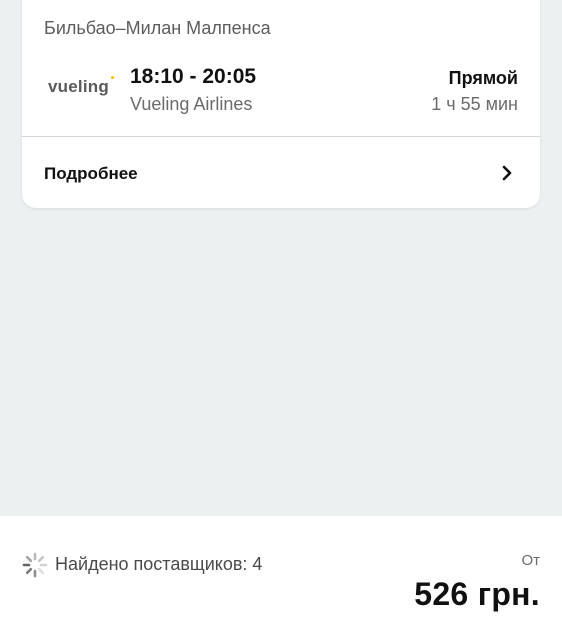  I want to click on route-title: Бильбао–Милан Малпенса, so click(157, 28).